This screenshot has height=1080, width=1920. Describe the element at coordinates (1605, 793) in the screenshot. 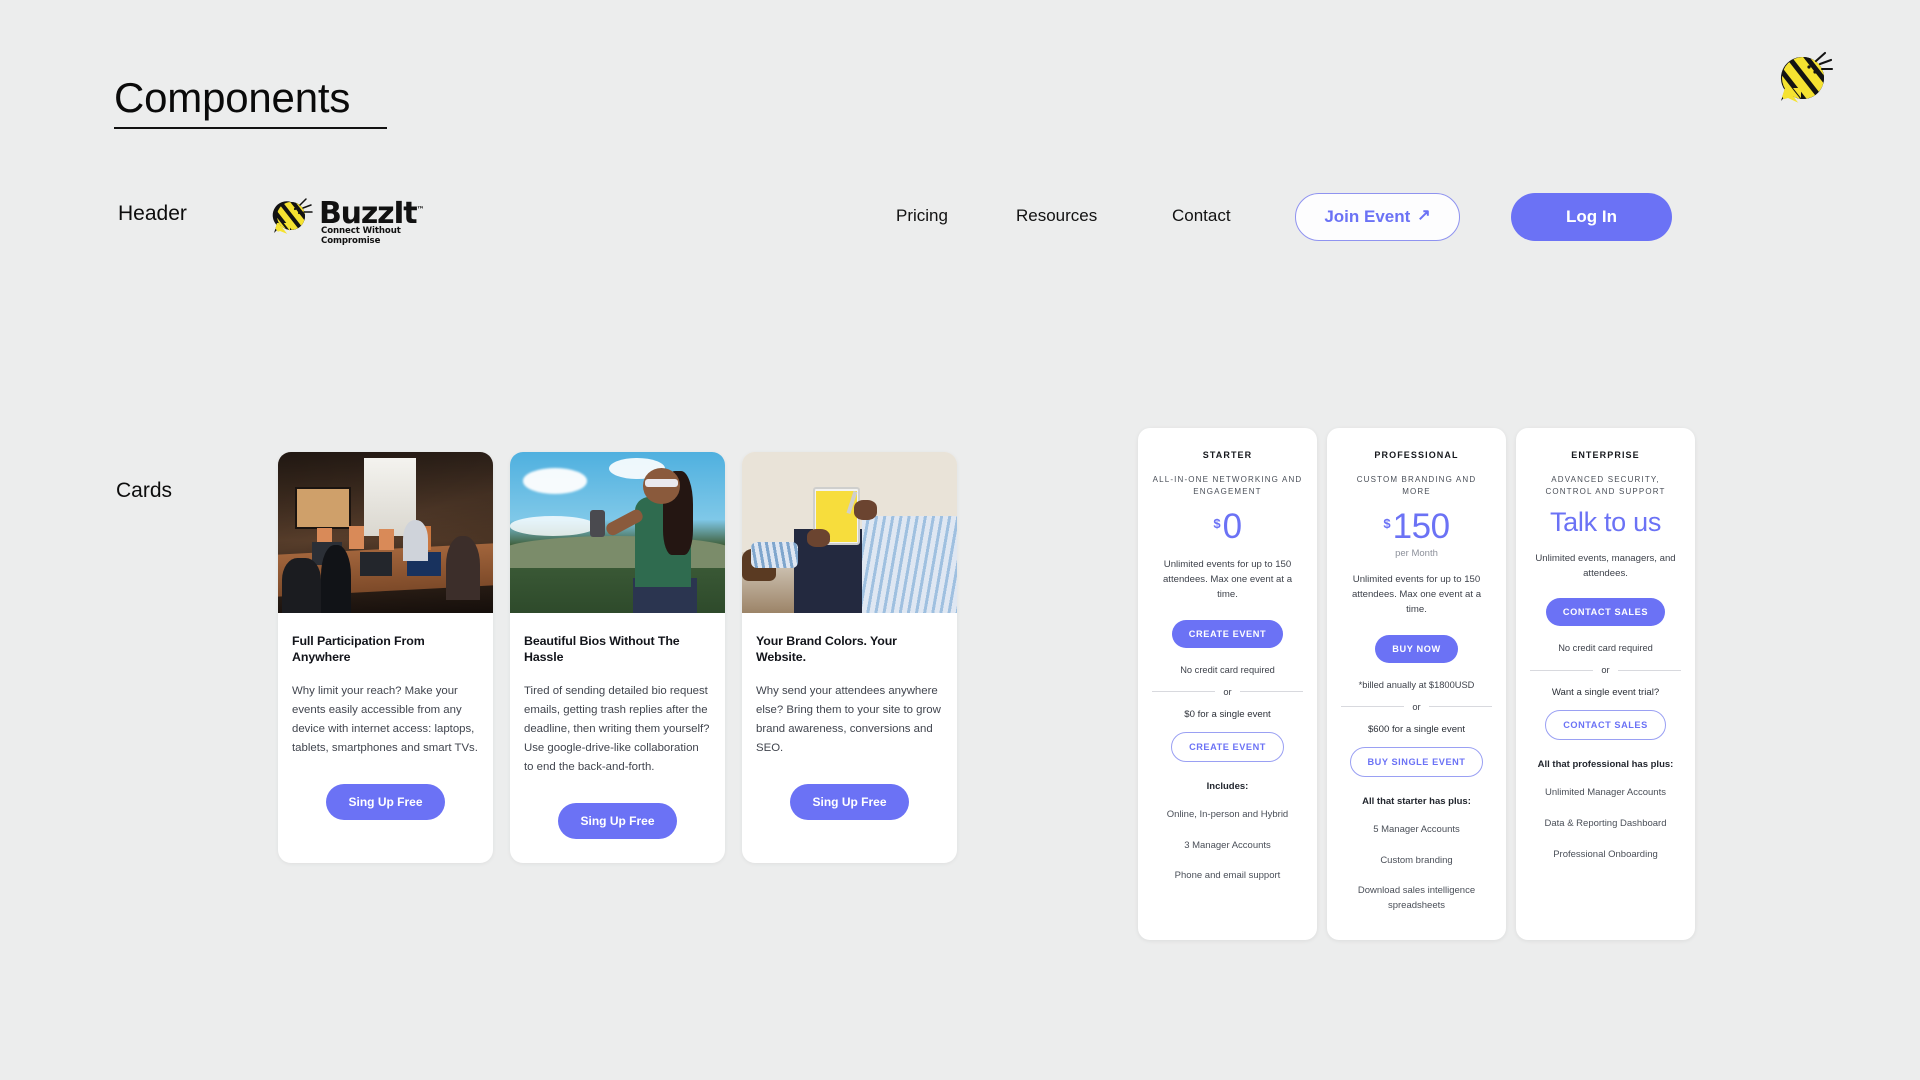

I see `plan-feature: Unlimited Manager Accounts` at that location.